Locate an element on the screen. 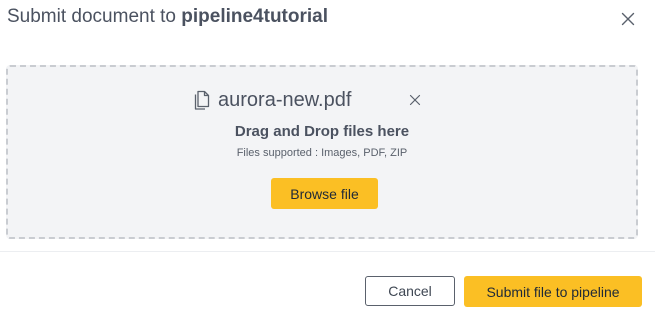  document-icon is located at coordinates (202, 100).